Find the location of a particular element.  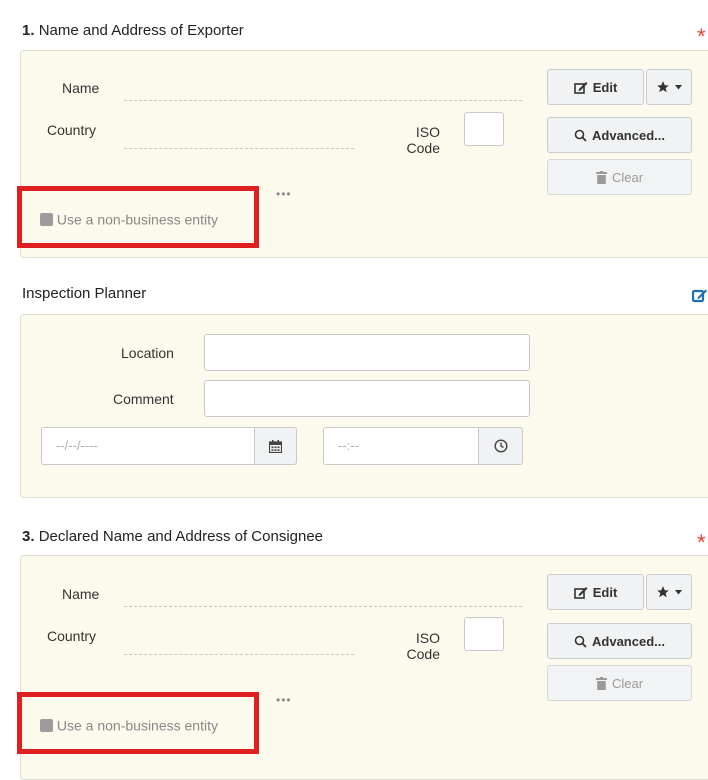

date-picker-button is located at coordinates (275, 446).